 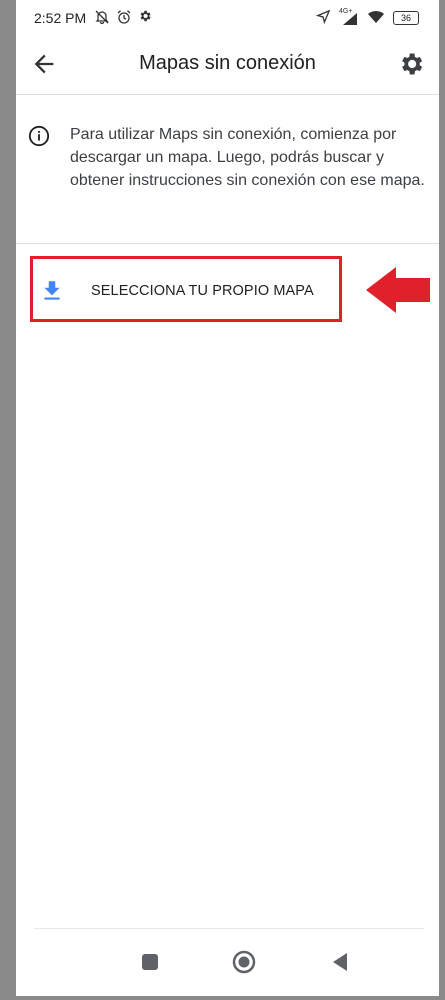 What do you see at coordinates (227, 18) in the screenshot?
I see `status-bar: 2:52 PM 4G+ 36` at bounding box center [227, 18].